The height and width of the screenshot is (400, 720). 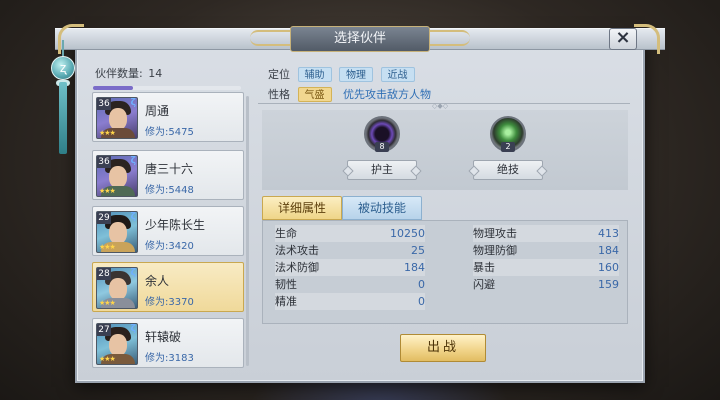 I want to click on close-button: ×, so click(x=623, y=39).